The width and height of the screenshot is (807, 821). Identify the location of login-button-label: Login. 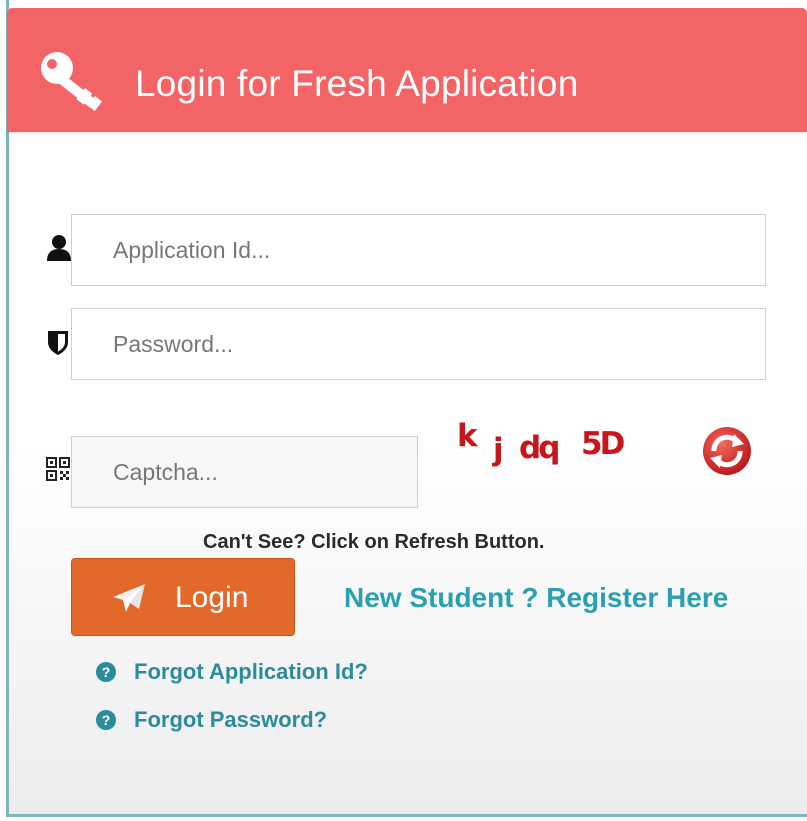
(212, 597).